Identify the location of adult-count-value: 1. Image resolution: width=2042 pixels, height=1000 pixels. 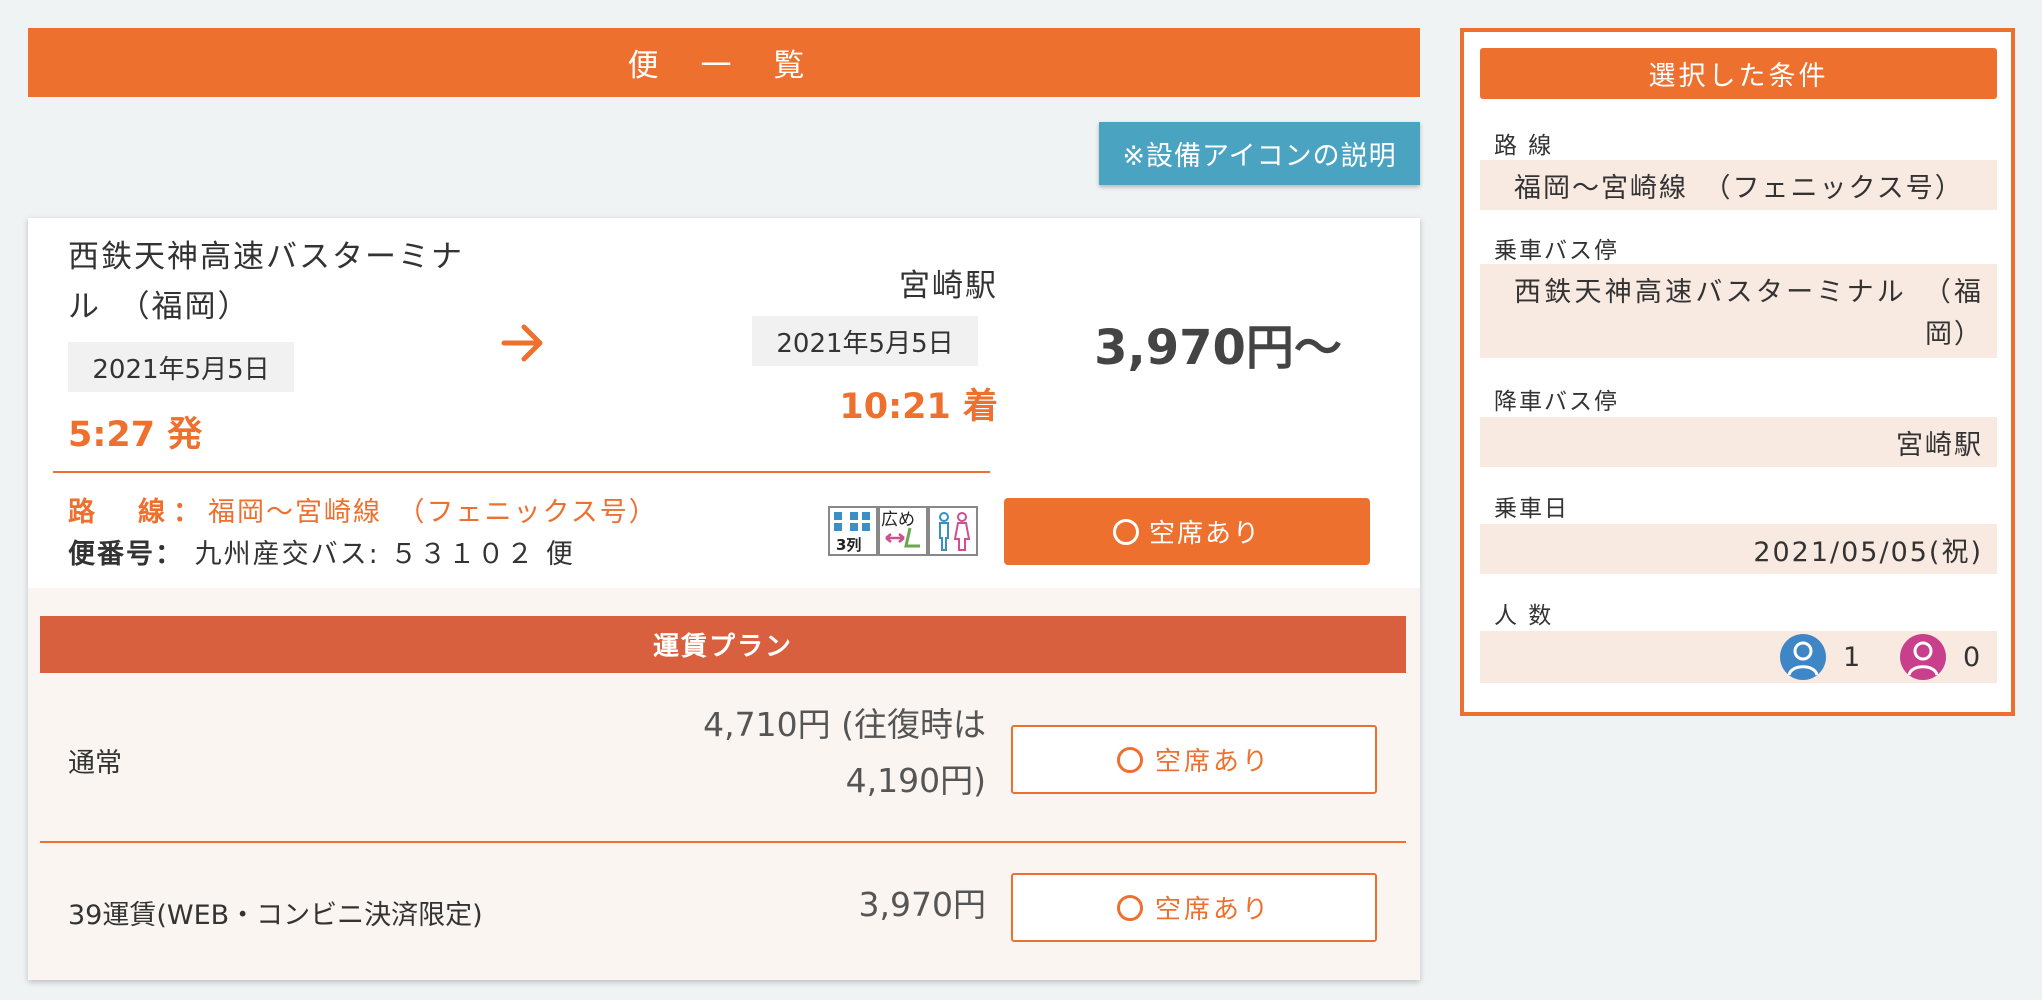
(1853, 657).